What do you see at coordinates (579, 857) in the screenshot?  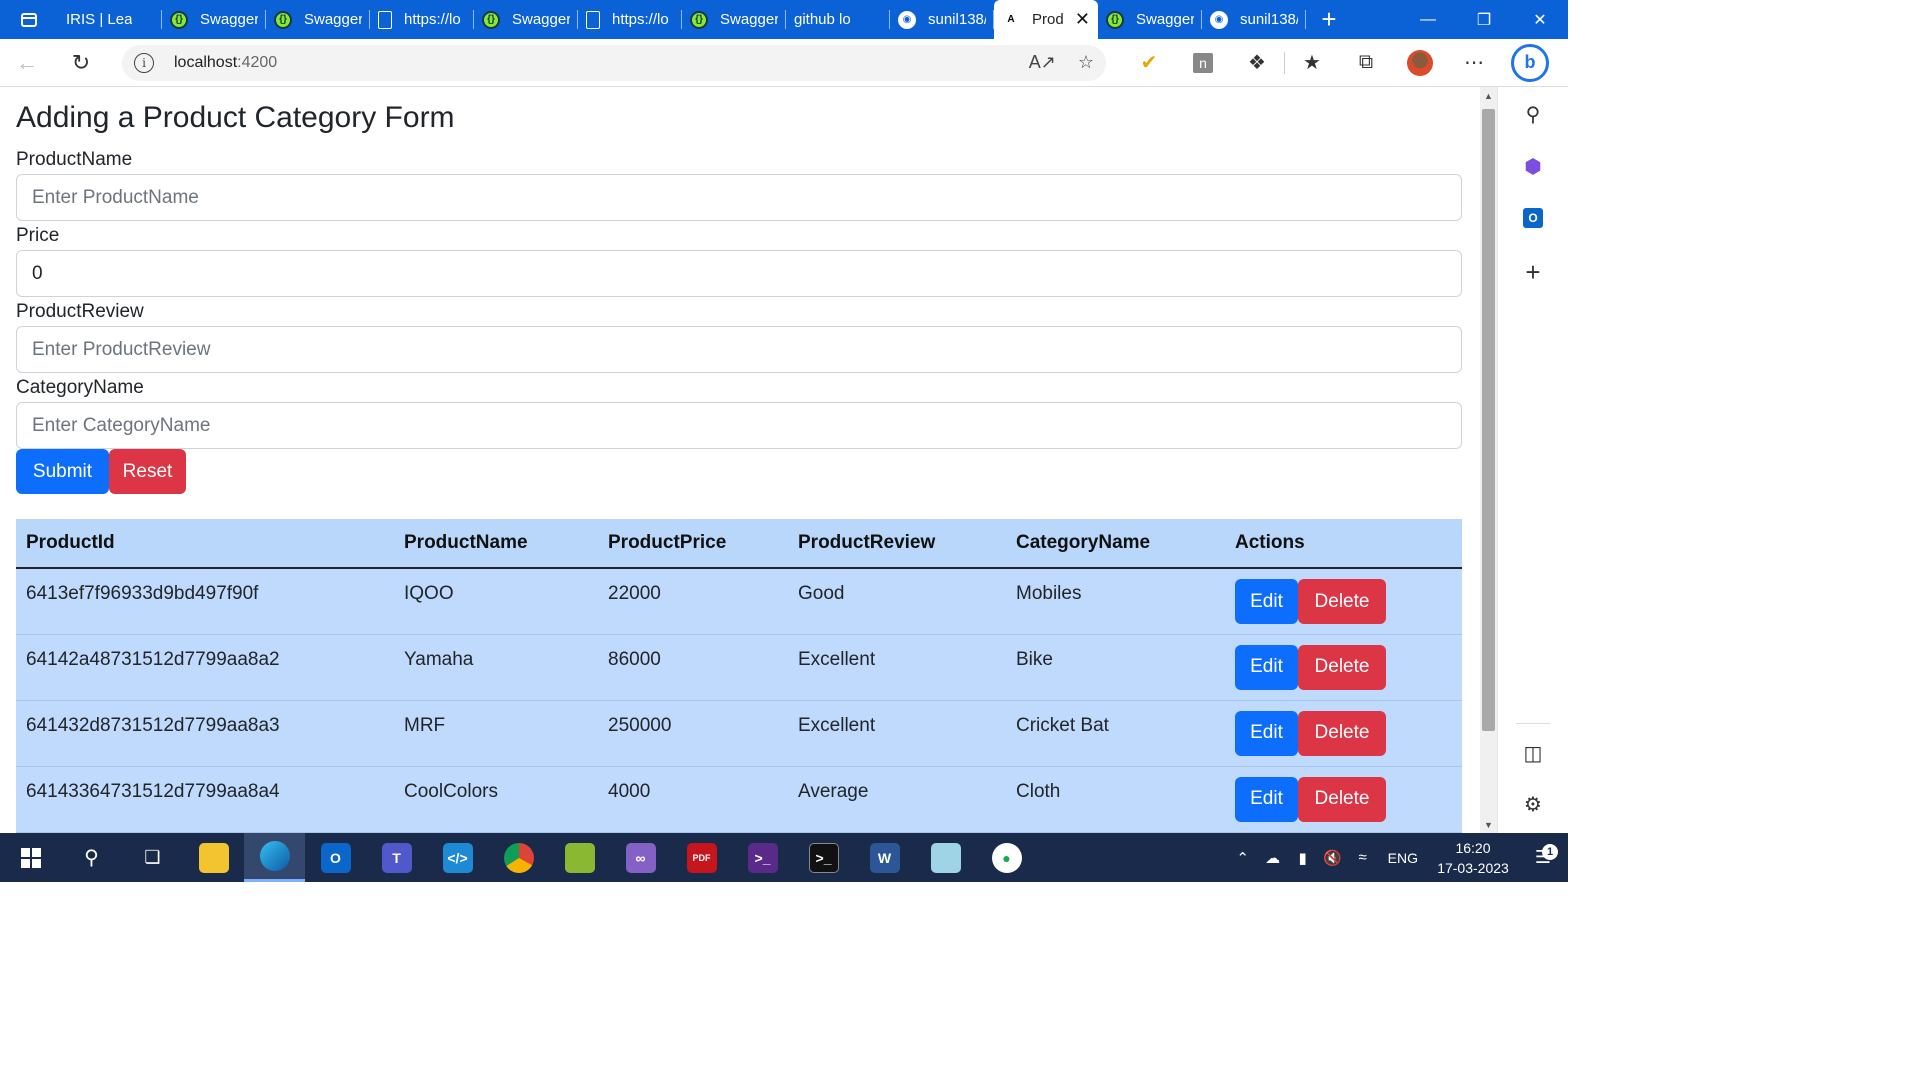 I see `excel-tool-taskbar-icon` at bounding box center [579, 857].